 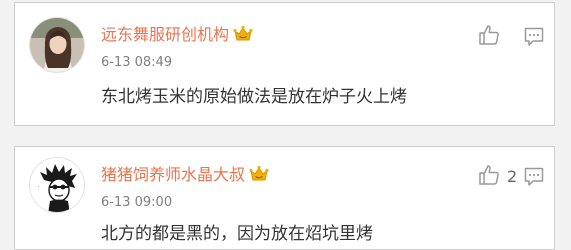 I want to click on username-text: 远东舞服研创机构, so click(x=165, y=34).